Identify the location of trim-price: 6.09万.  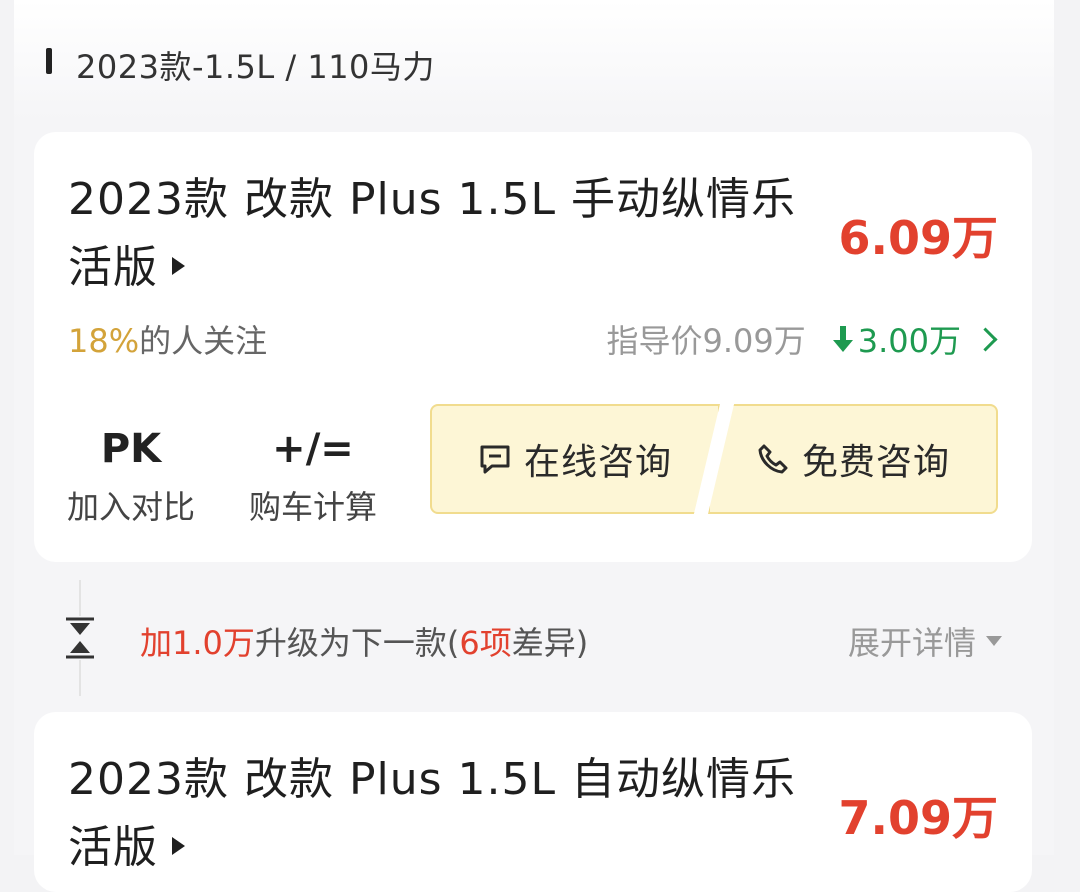
(918, 238).